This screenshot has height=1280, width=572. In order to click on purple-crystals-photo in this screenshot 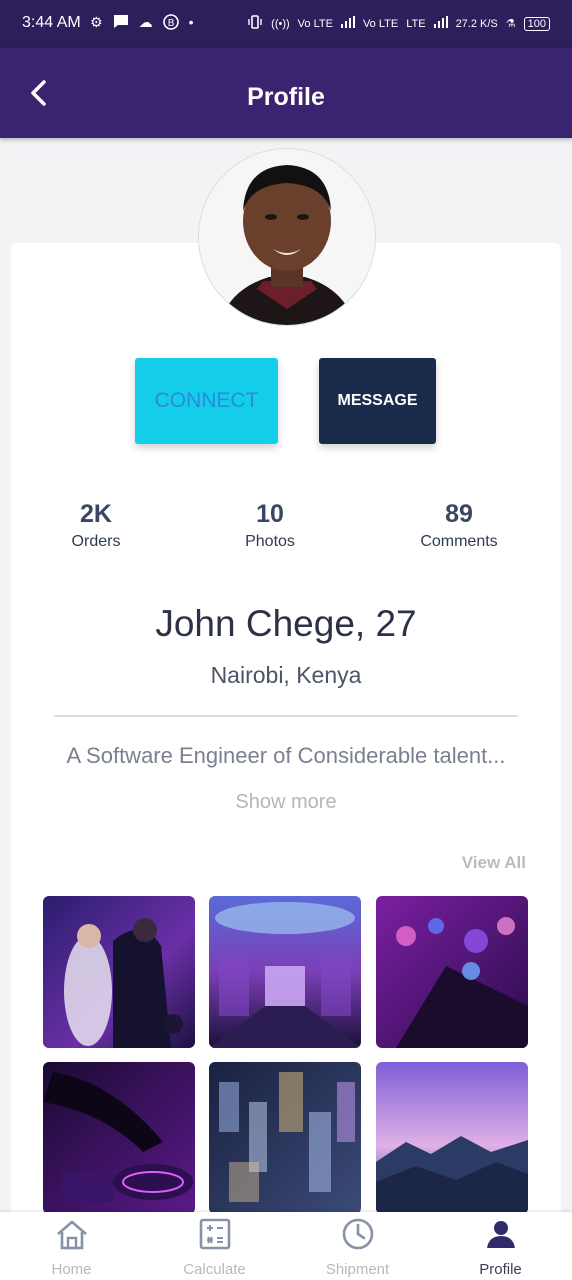, I will do `click(452, 972)`.